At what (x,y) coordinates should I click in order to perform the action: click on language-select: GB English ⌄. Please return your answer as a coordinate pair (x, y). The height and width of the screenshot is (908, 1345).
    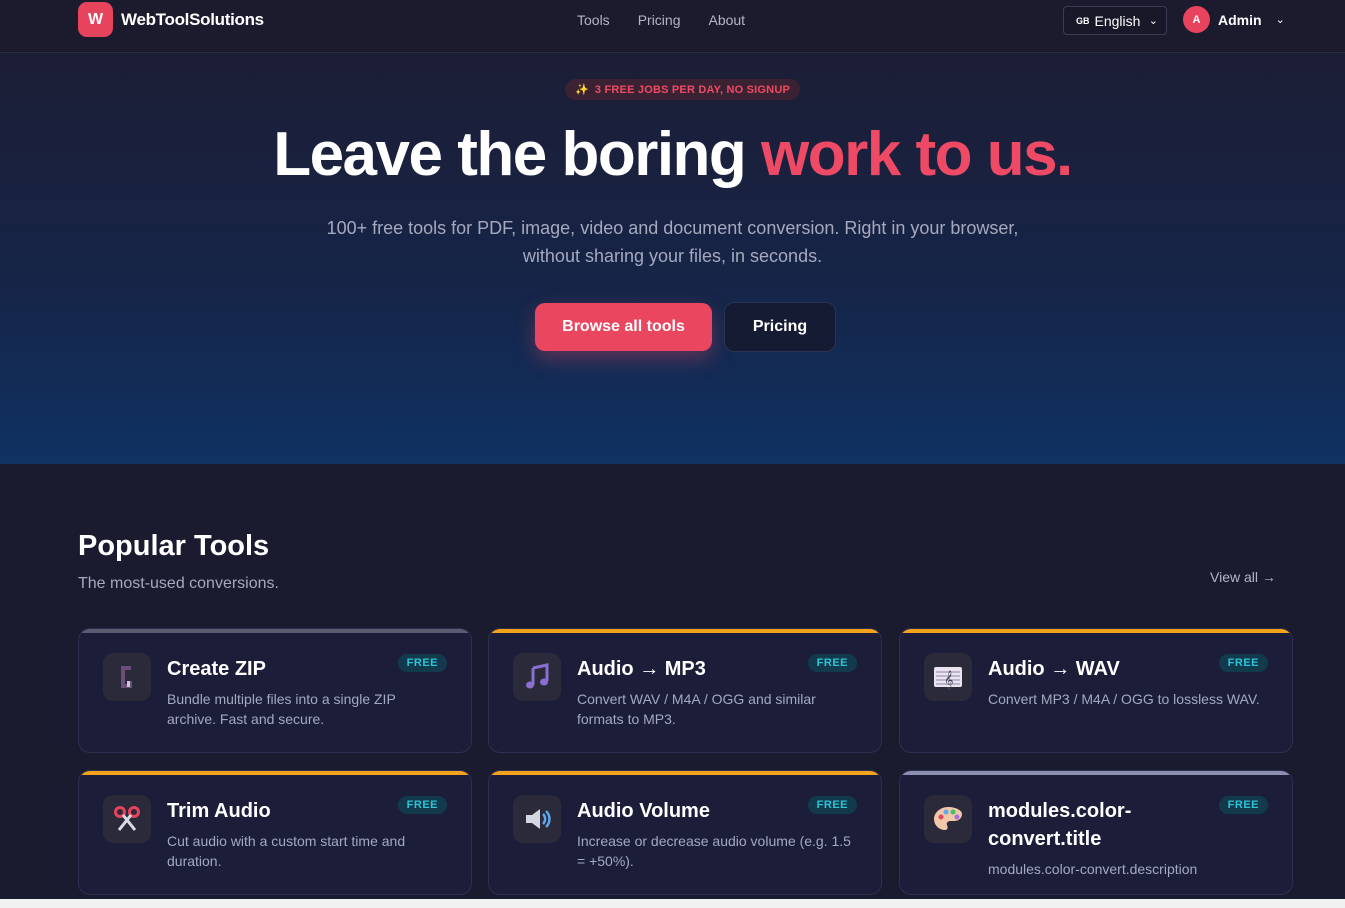
    Looking at the image, I should click on (1115, 20).